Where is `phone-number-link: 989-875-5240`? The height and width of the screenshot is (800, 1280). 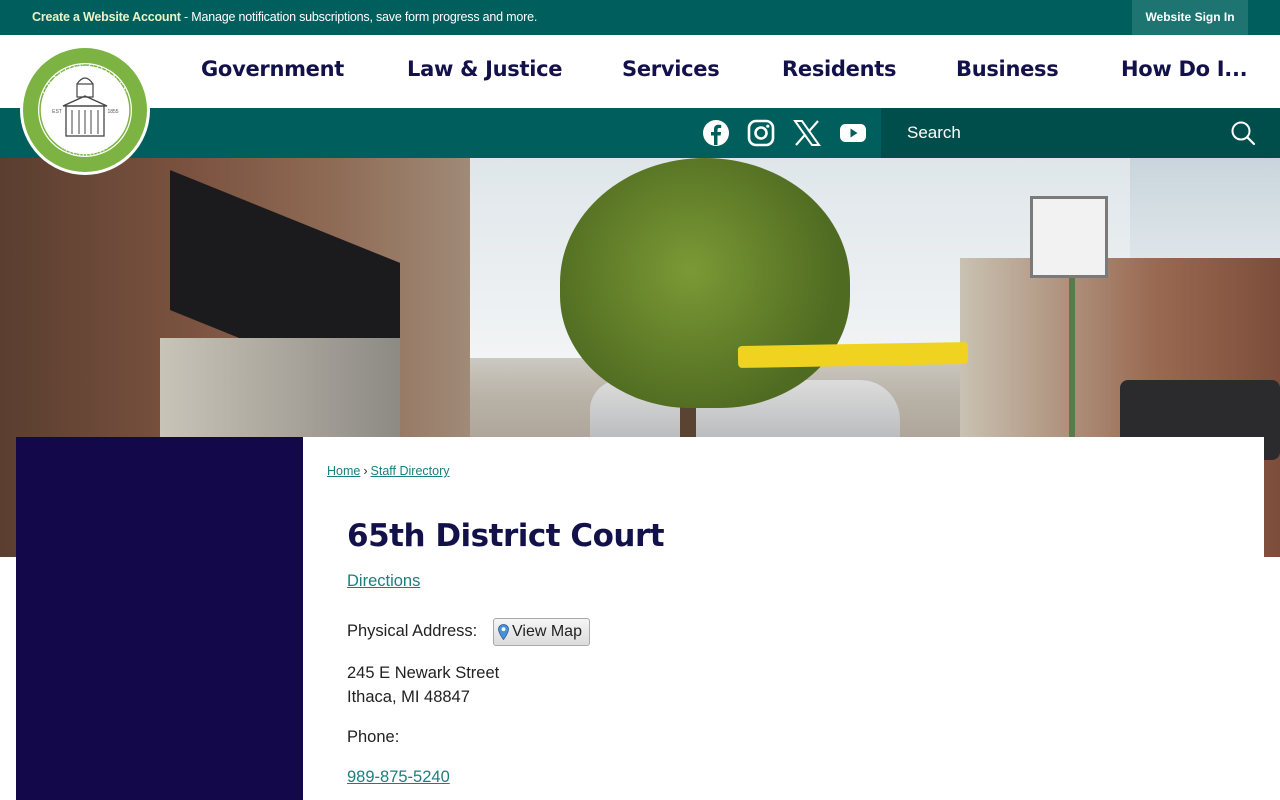
phone-number-link: 989-875-5240 is located at coordinates (398, 777).